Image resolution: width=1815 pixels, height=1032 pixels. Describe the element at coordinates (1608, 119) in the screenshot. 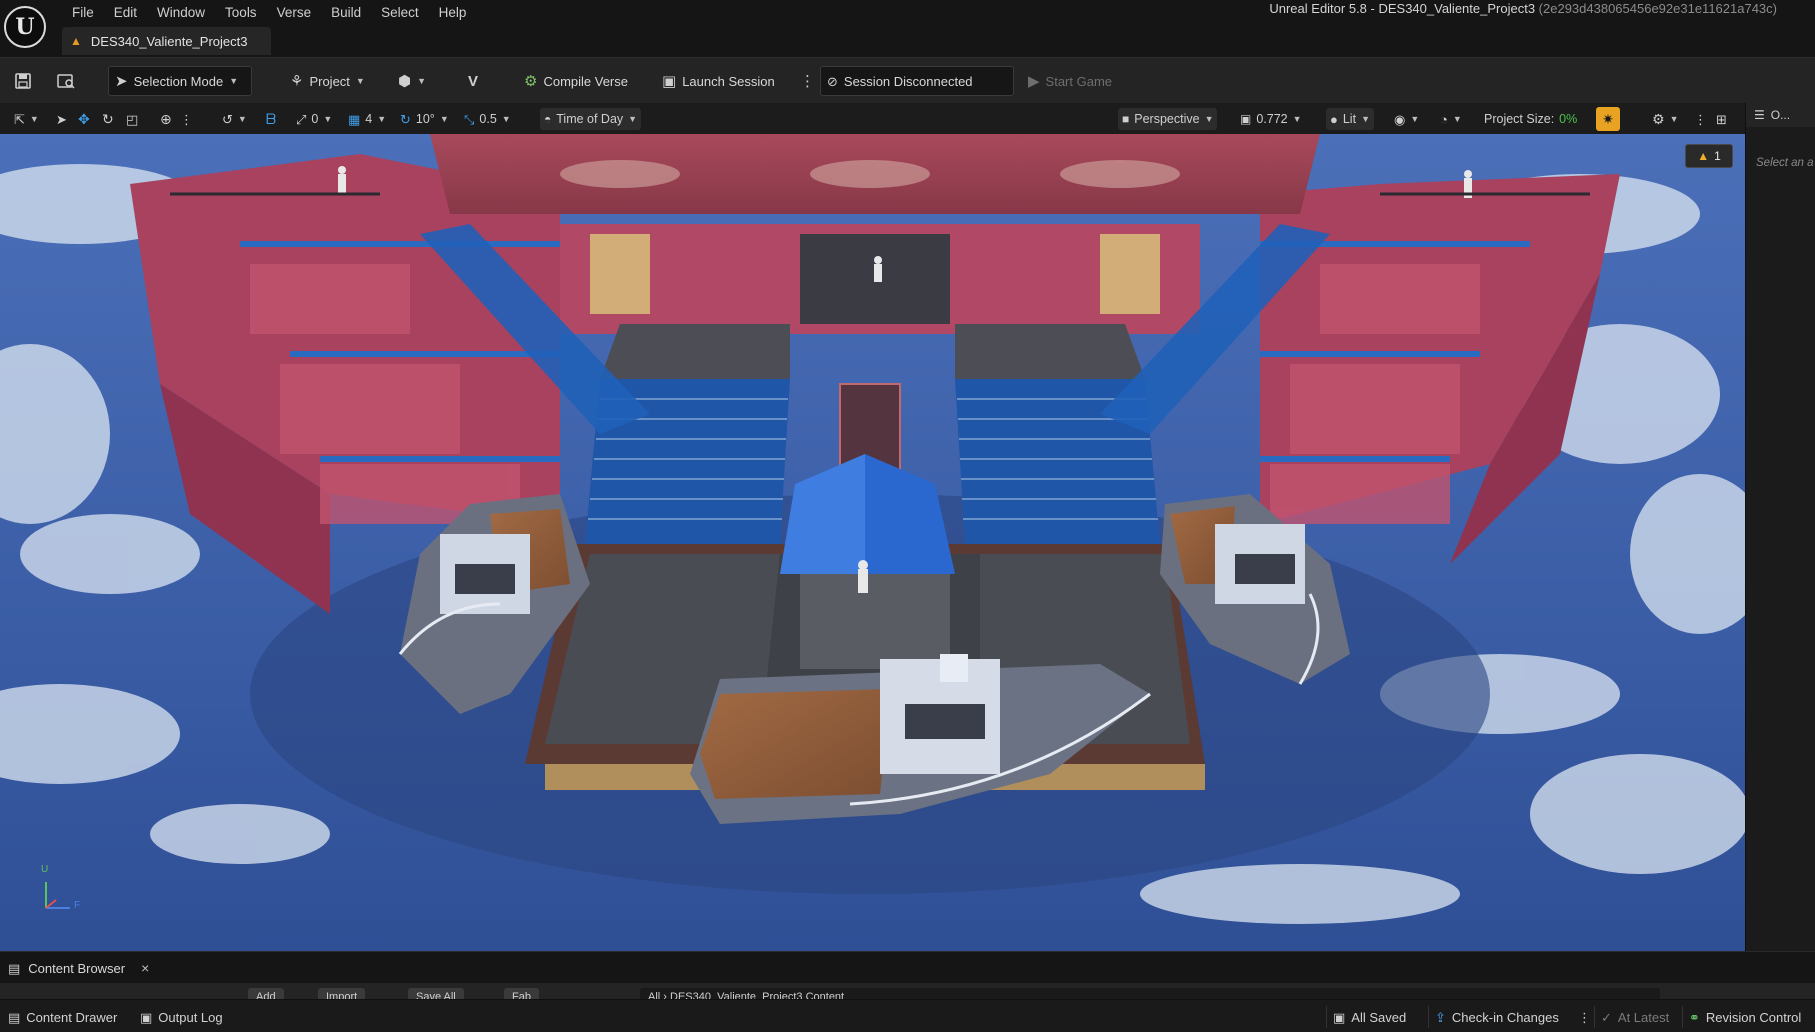

I see `realtime-toggle-button: ✷` at that location.